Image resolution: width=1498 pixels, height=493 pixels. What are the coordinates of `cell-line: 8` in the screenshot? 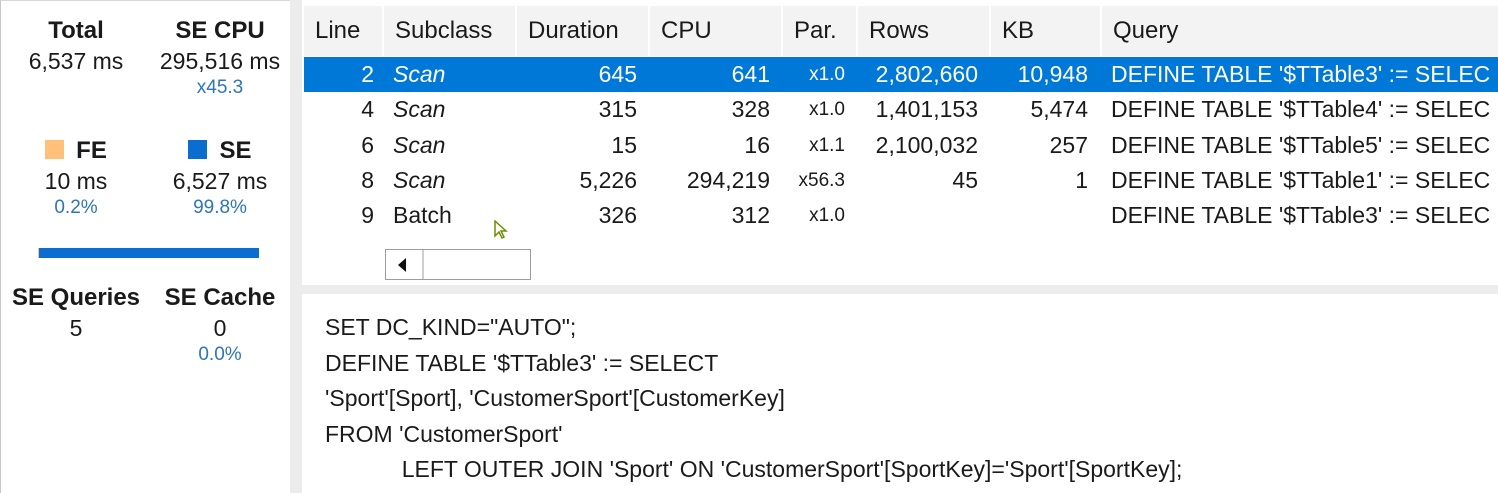 It's located at (367, 180).